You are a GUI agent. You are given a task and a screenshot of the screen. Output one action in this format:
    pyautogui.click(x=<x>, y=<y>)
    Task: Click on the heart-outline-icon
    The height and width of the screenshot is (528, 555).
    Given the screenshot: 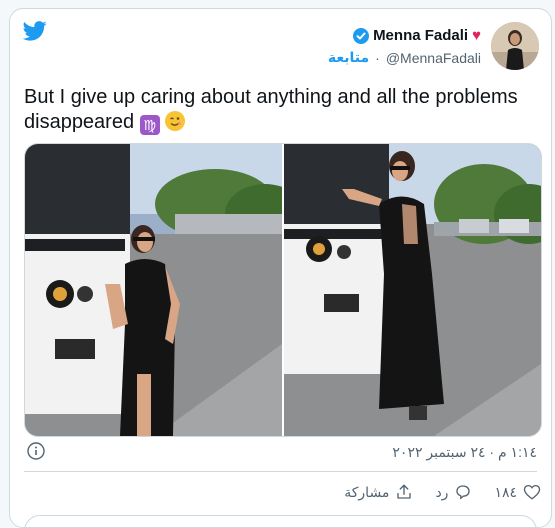 What is the action you would take?
    pyautogui.click(x=532, y=492)
    